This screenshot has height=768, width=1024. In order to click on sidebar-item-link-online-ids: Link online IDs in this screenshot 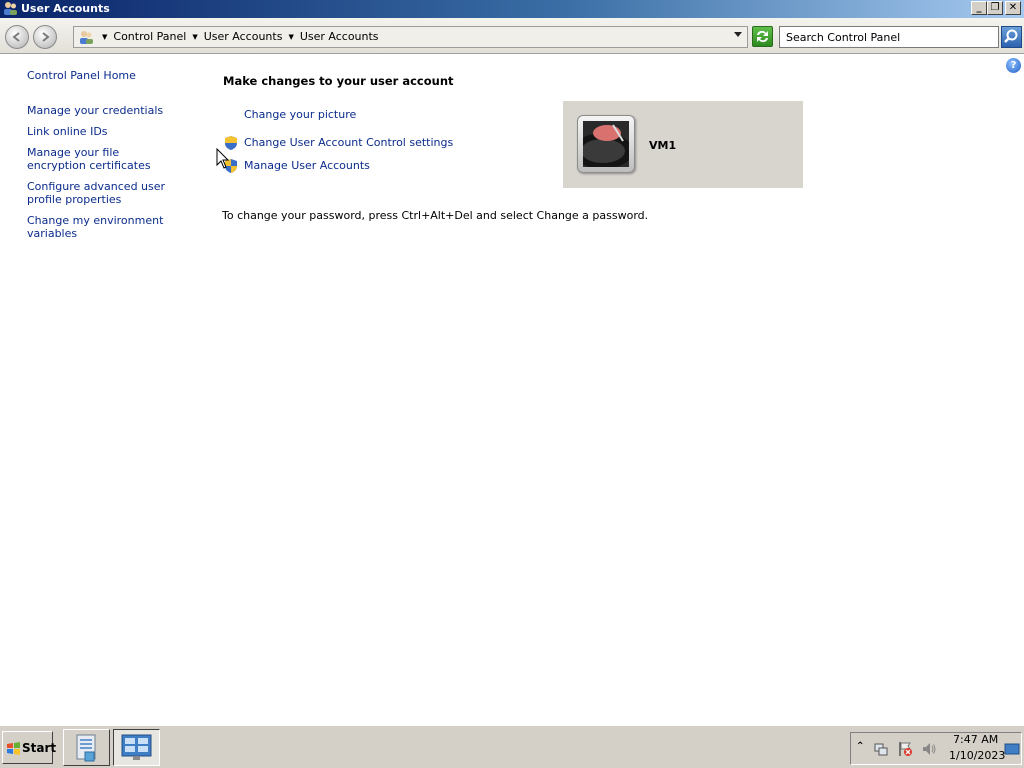, I will do `click(114, 131)`.